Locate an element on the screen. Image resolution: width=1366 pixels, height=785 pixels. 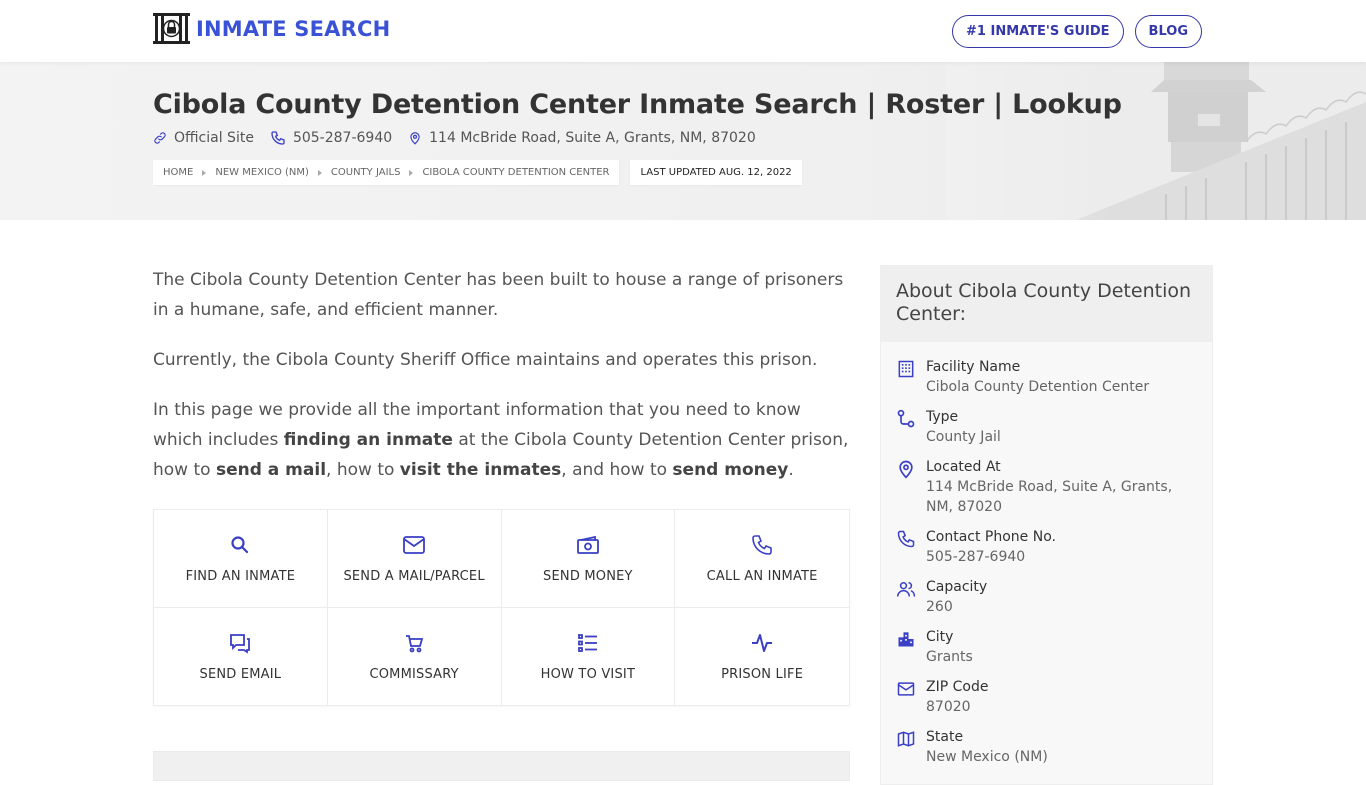
detail-label: Capacity is located at coordinates (957, 587).